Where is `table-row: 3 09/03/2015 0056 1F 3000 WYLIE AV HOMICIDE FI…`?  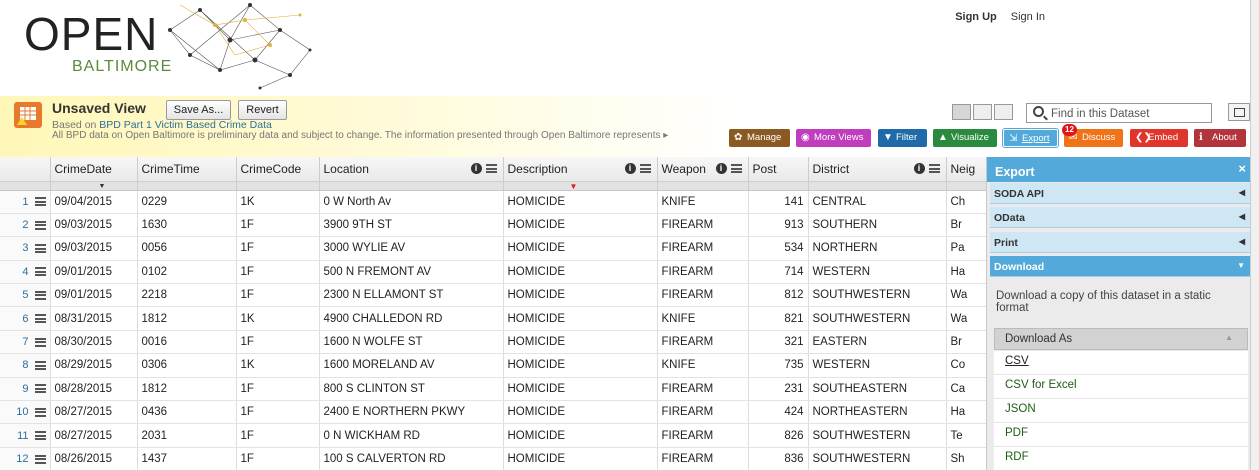
table-row: 3 09/03/2015 0056 1F 3000 WYLIE AV HOMICIDE FI… is located at coordinates (493, 248).